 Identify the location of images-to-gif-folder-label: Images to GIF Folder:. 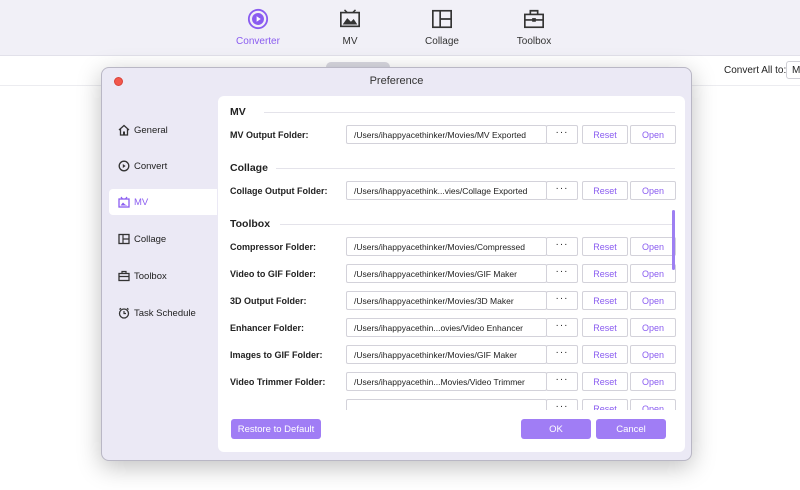
(276, 355).